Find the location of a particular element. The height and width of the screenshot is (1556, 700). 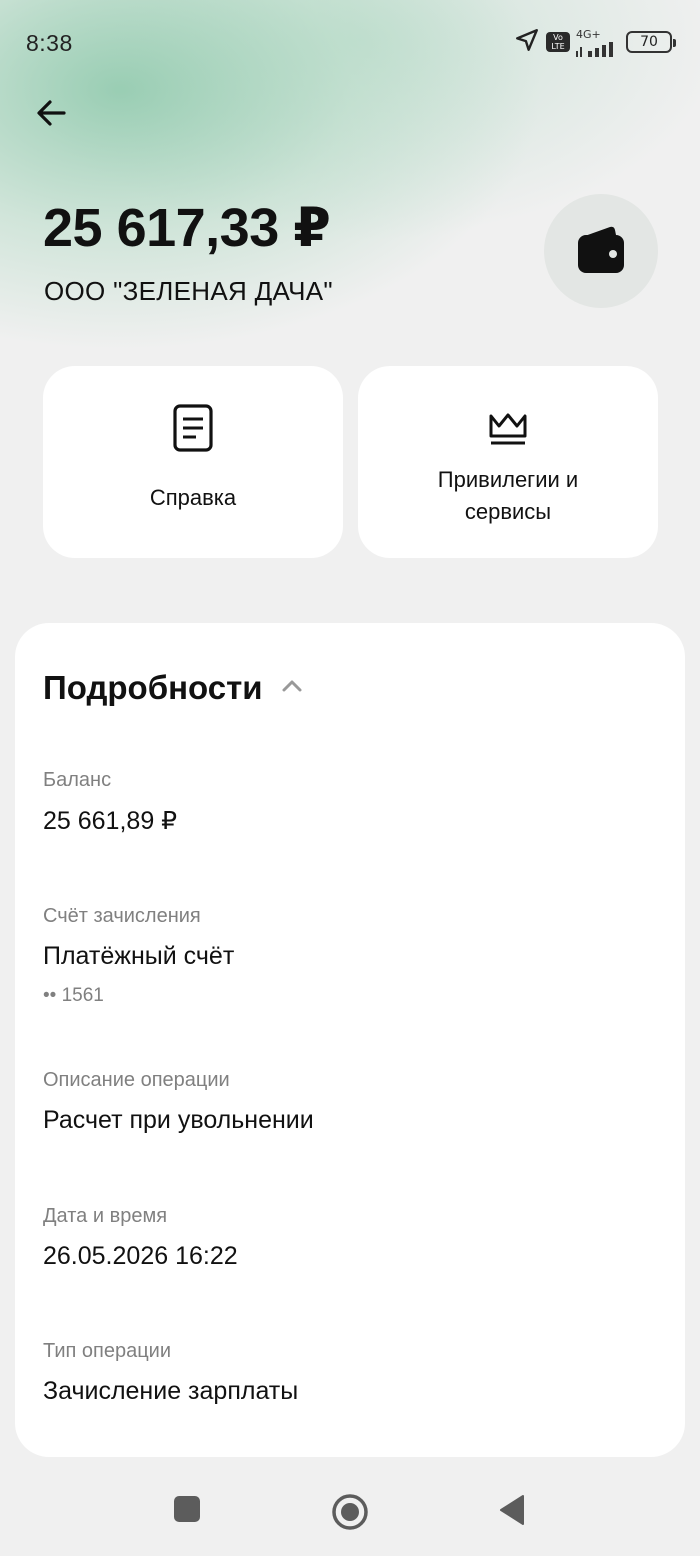

battery-level: 70 is located at coordinates (649, 42).